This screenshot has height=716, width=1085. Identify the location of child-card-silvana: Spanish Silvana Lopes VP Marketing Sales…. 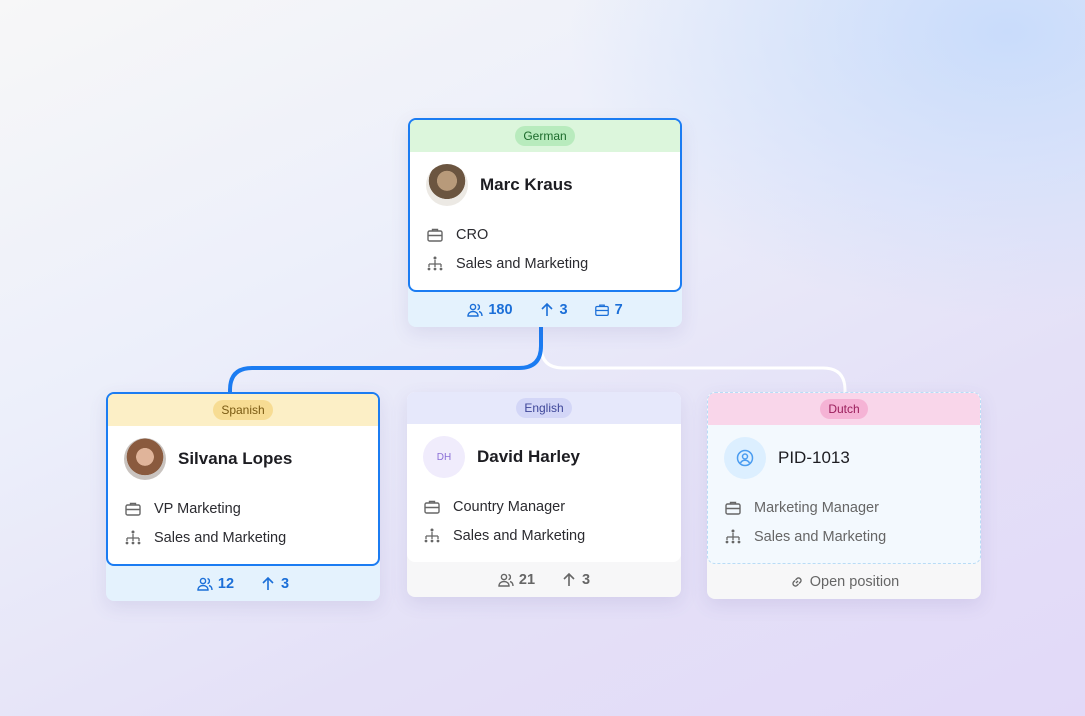
(243, 496).